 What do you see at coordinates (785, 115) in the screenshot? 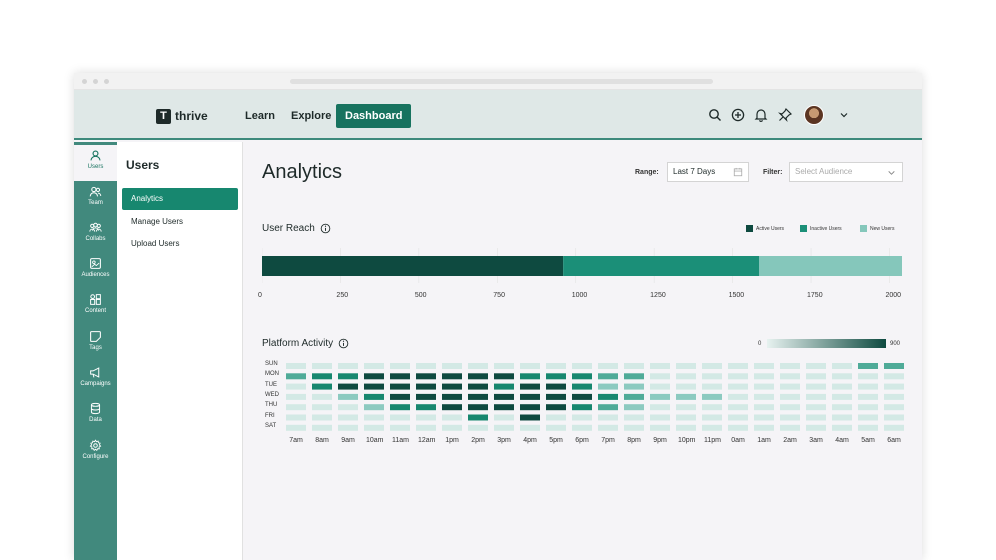
I see `pin-icon` at bounding box center [785, 115].